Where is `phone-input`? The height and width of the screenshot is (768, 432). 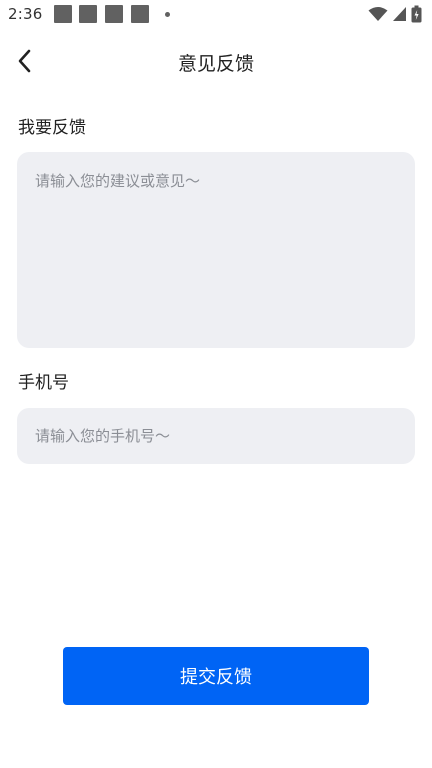 phone-input is located at coordinates (216, 436).